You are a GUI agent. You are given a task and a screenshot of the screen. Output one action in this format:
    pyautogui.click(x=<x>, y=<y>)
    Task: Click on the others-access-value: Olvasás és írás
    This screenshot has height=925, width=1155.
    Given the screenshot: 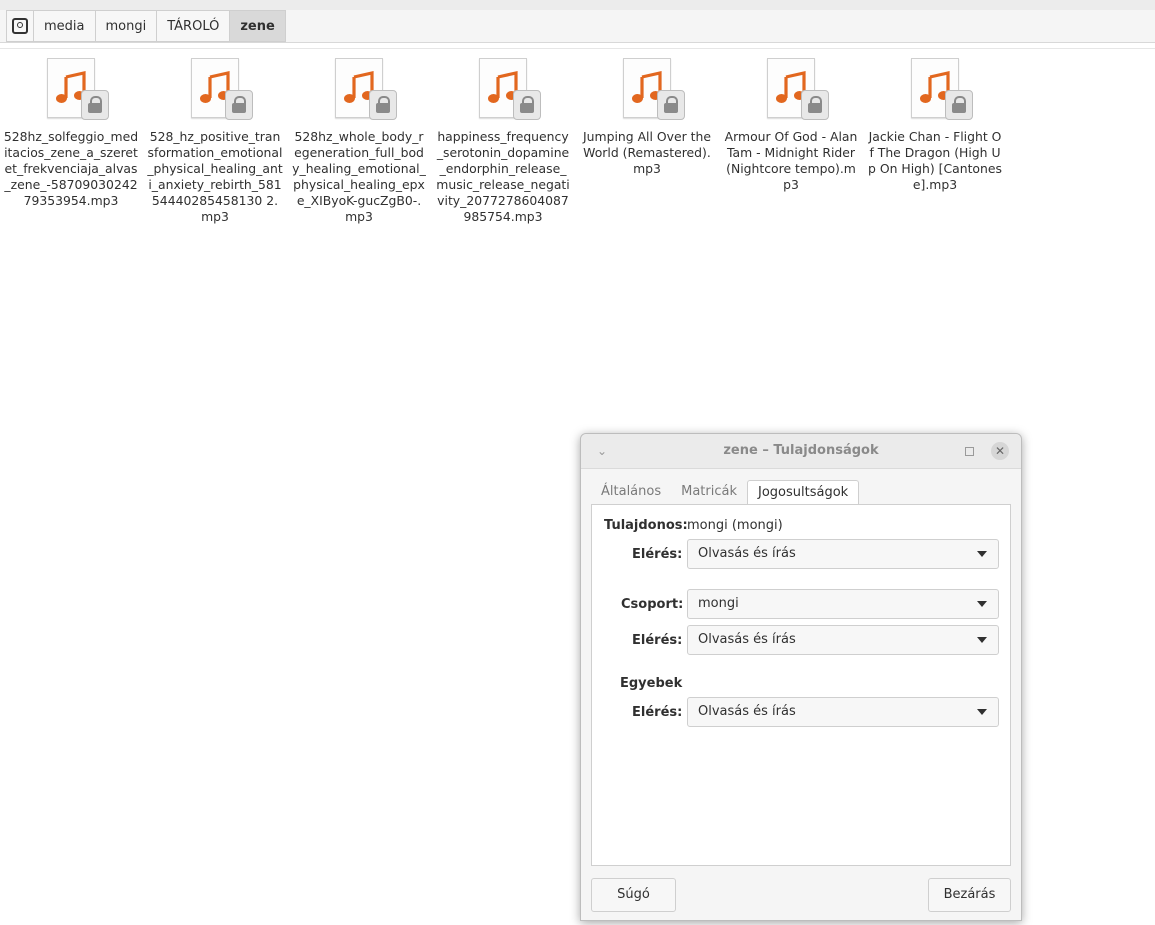 What is the action you would take?
    pyautogui.click(x=747, y=711)
    